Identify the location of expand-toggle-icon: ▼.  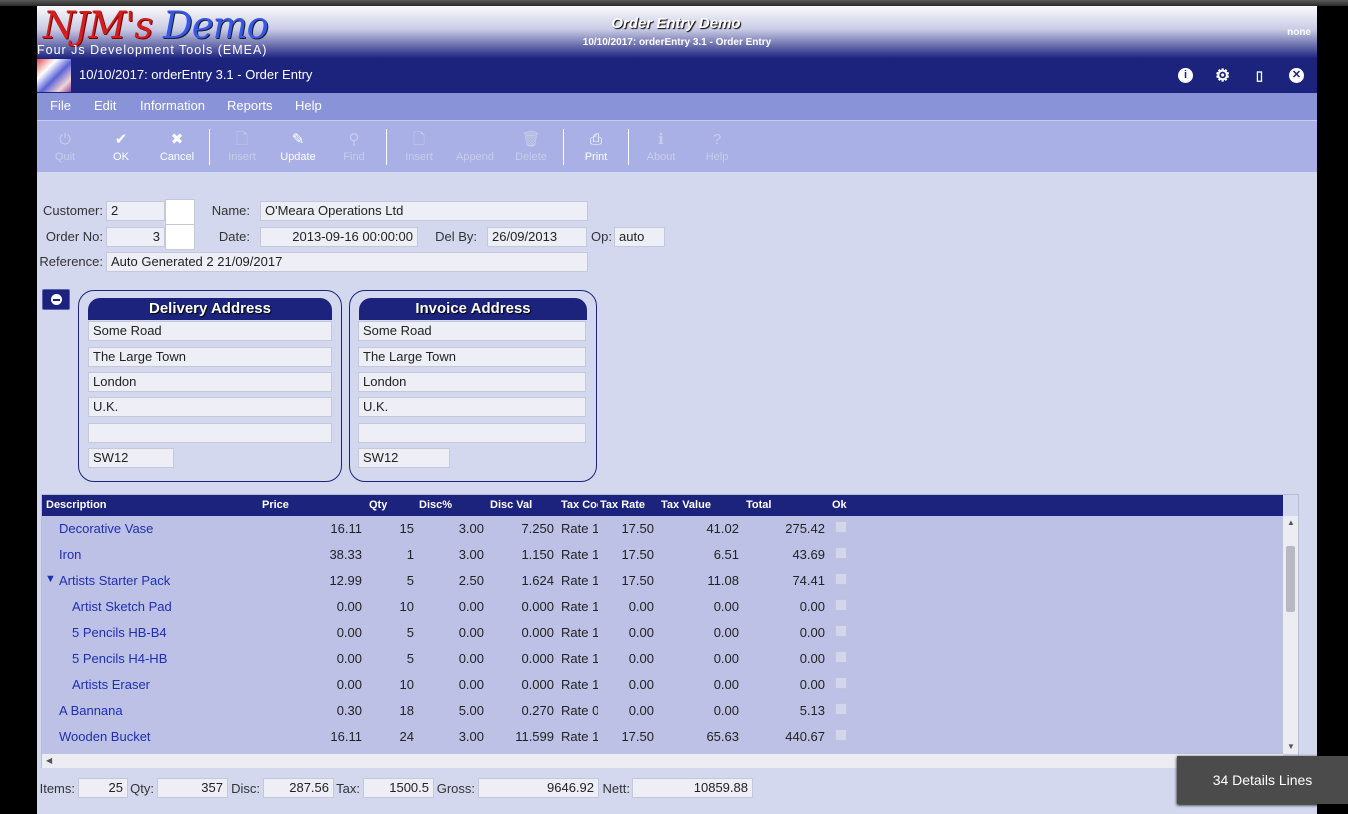
(50, 579).